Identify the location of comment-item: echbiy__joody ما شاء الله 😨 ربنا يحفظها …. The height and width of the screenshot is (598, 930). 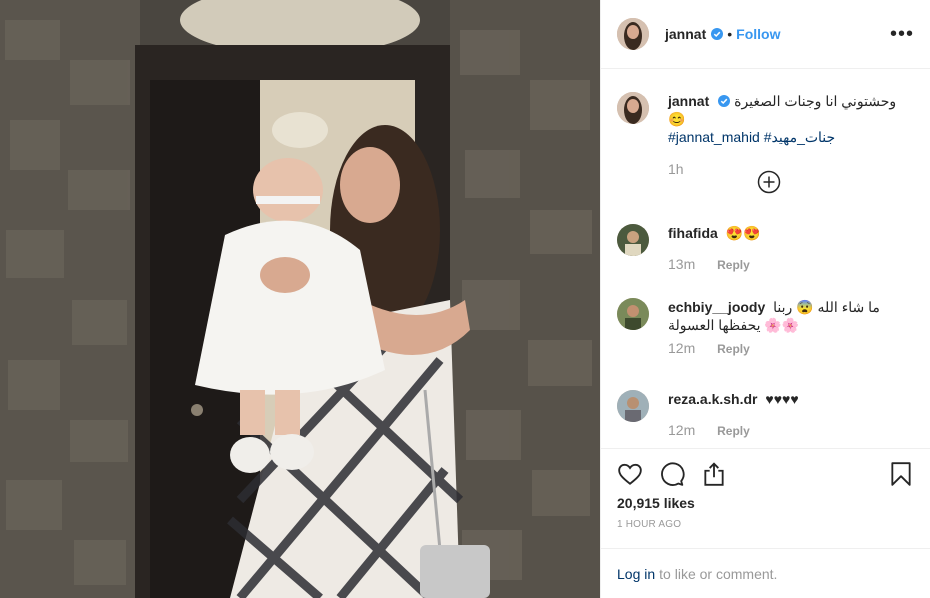
(765, 327).